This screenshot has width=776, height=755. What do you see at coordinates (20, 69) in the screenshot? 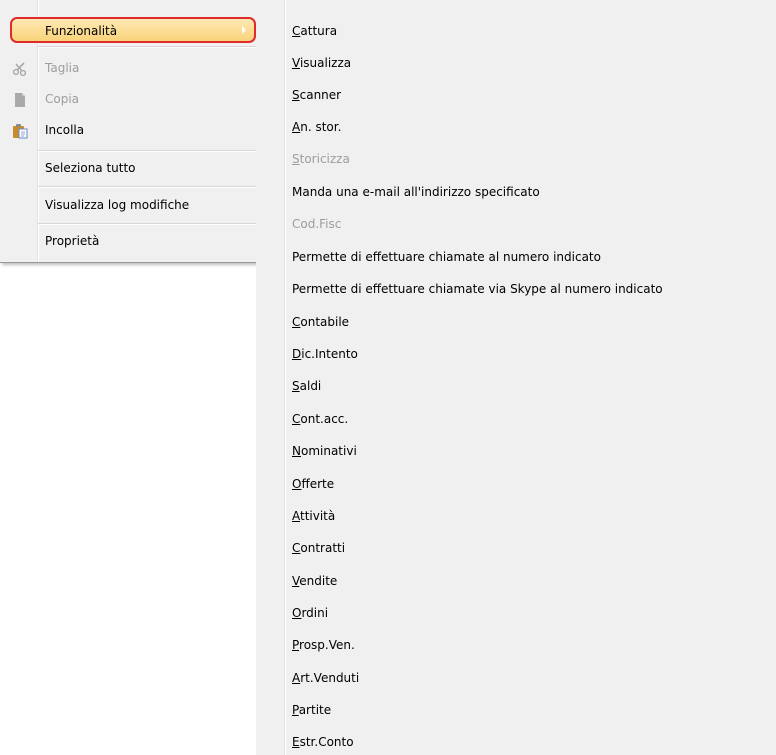
I see `scissors-icon` at bounding box center [20, 69].